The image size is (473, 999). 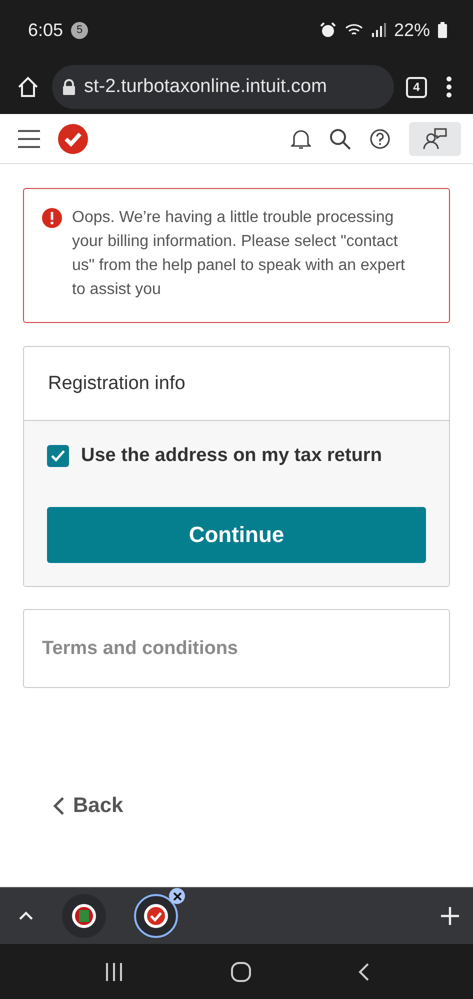 I want to click on expert-chat-icon, so click(x=435, y=139).